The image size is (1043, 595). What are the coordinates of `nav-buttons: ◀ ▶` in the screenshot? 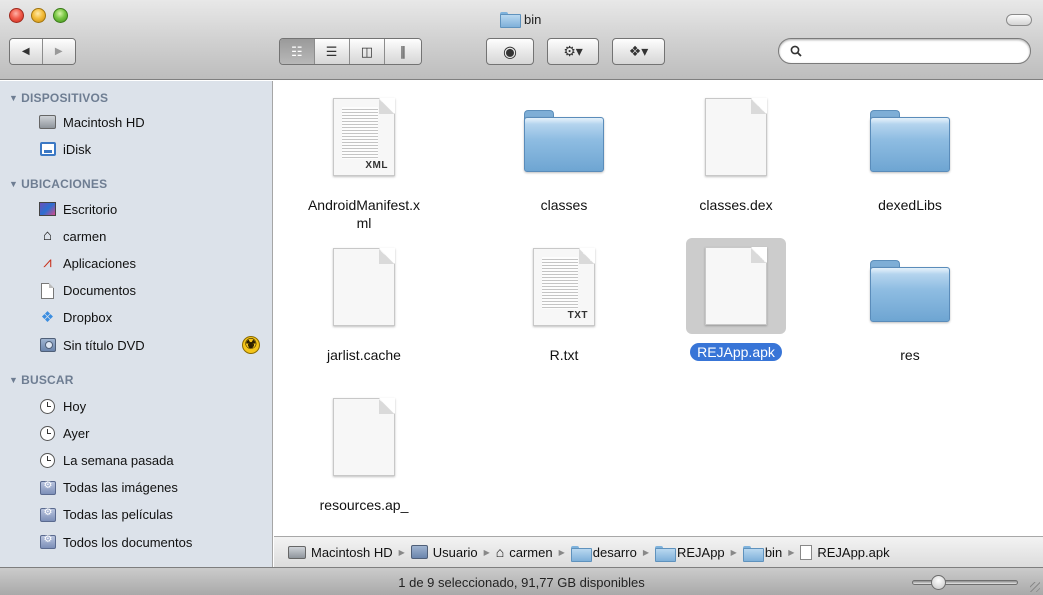 It's located at (42, 51).